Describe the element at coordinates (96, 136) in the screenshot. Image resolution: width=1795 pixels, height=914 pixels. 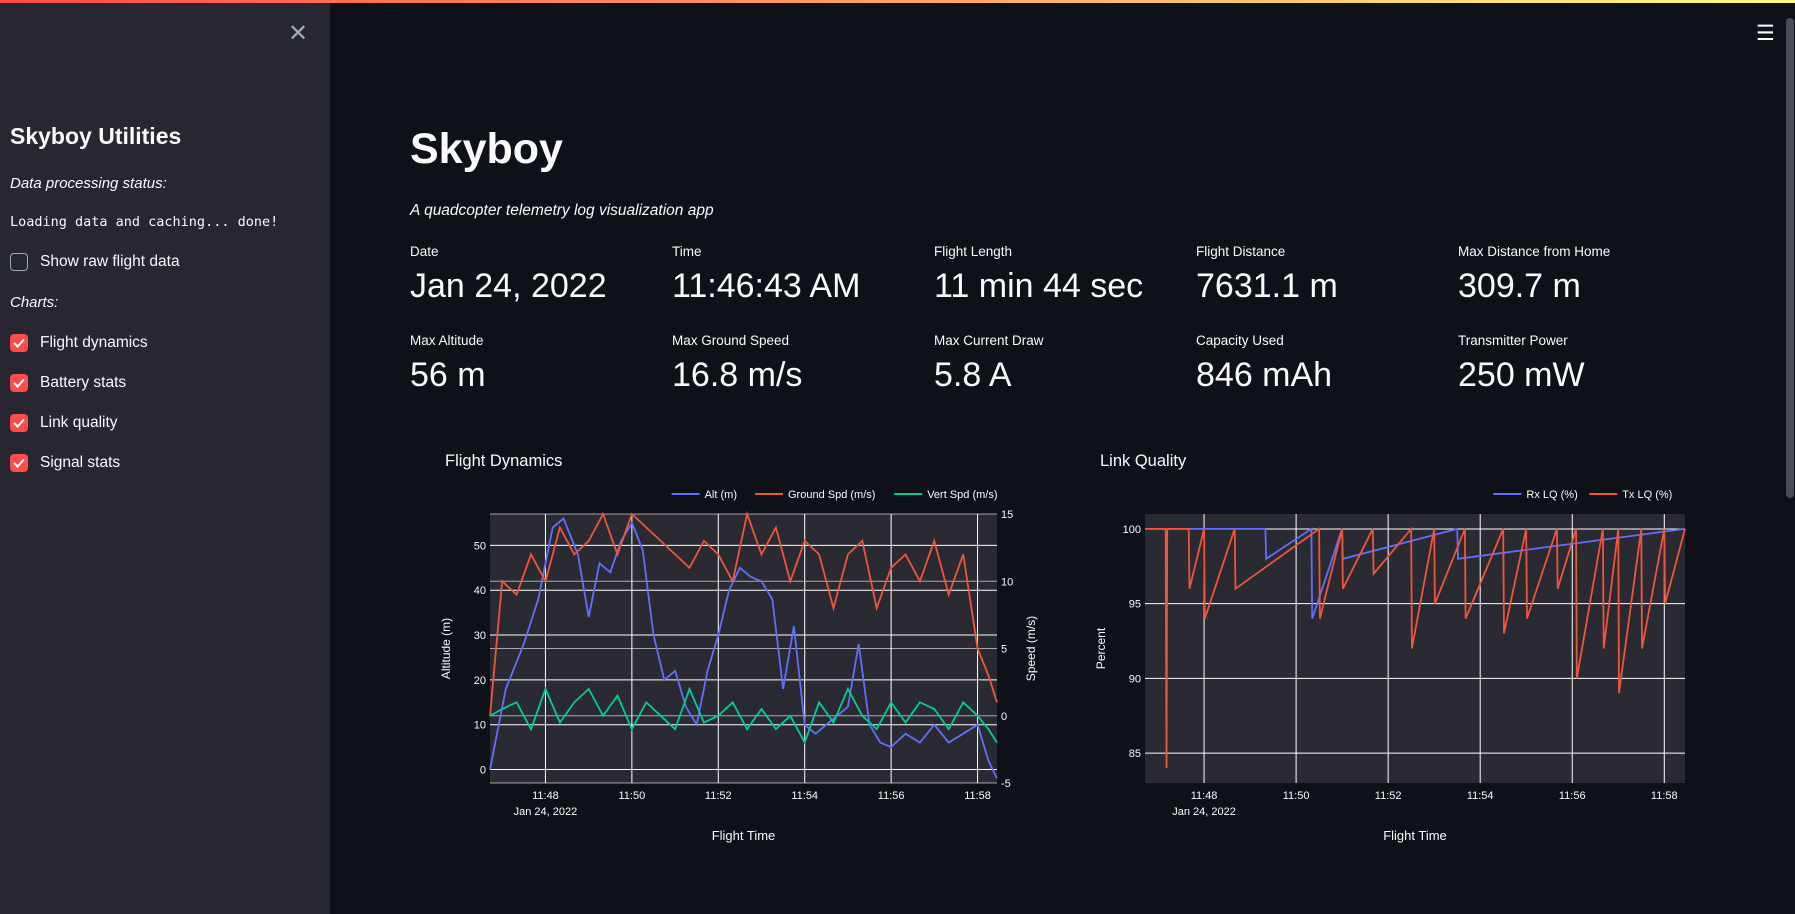
I see `sidebar-title: Skyboy Utilities` at that location.